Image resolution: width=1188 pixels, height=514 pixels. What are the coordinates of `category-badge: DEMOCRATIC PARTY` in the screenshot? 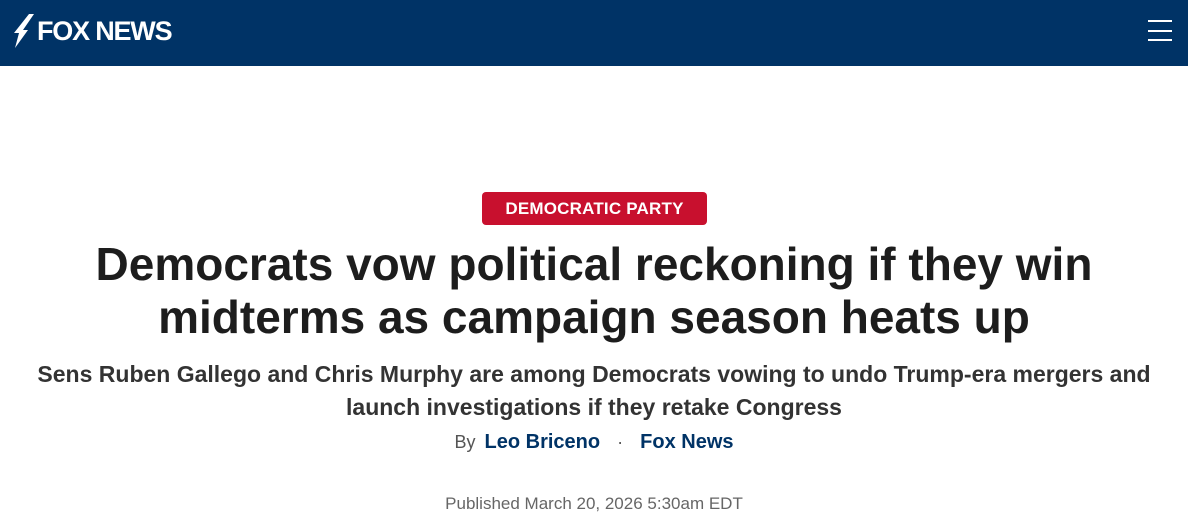 It's located at (594, 208).